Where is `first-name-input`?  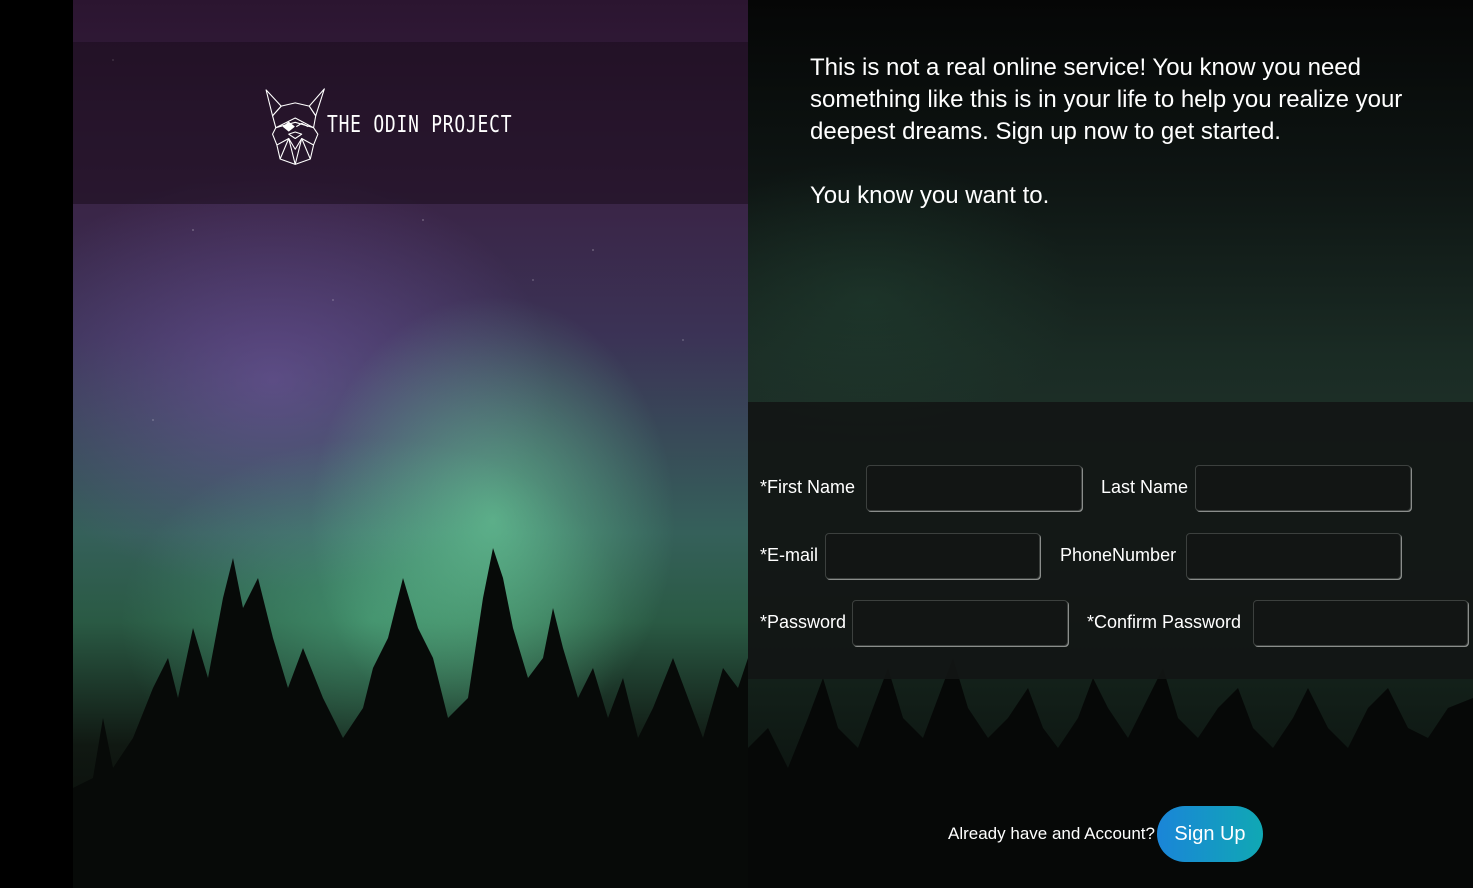
first-name-input is located at coordinates (974, 488).